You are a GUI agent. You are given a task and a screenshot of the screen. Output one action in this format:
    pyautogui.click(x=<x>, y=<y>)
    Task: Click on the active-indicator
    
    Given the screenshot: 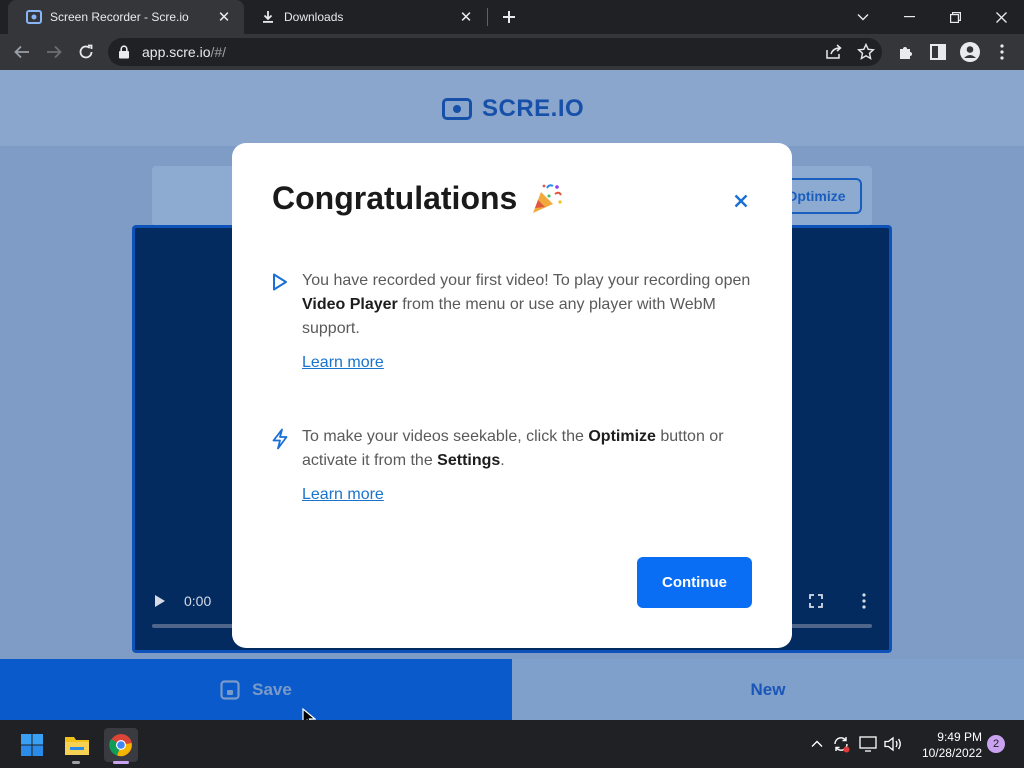 What is the action you would take?
    pyautogui.click(x=121, y=762)
    